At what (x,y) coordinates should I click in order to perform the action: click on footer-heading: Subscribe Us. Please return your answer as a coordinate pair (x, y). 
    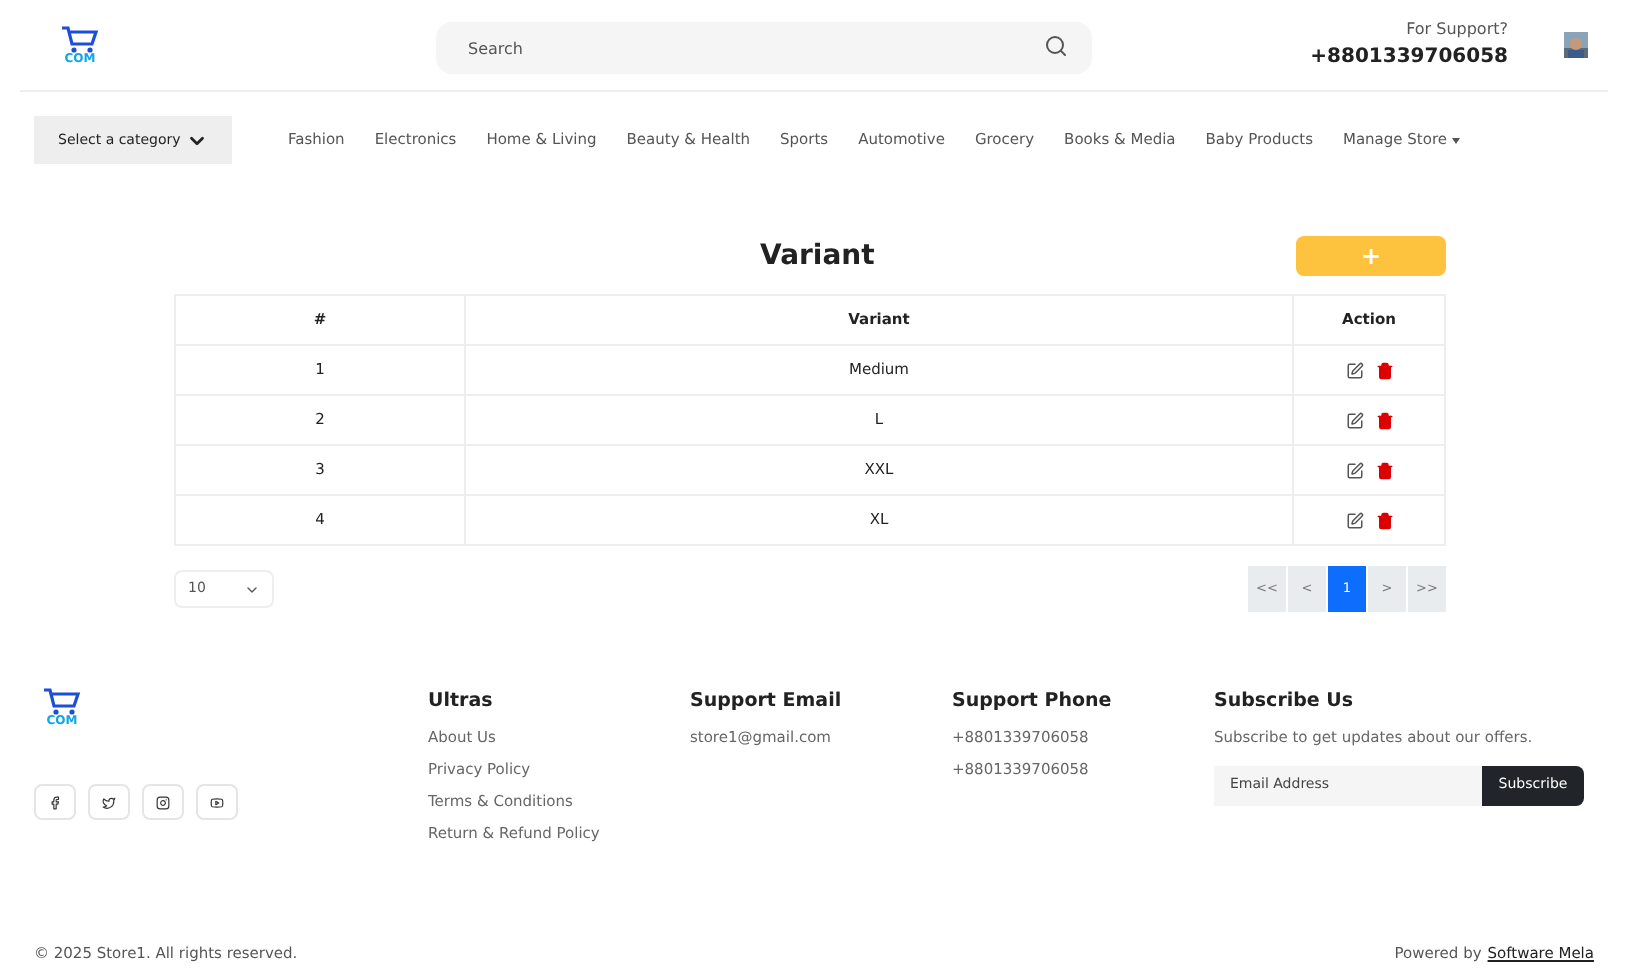
    Looking at the image, I should click on (1285, 702).